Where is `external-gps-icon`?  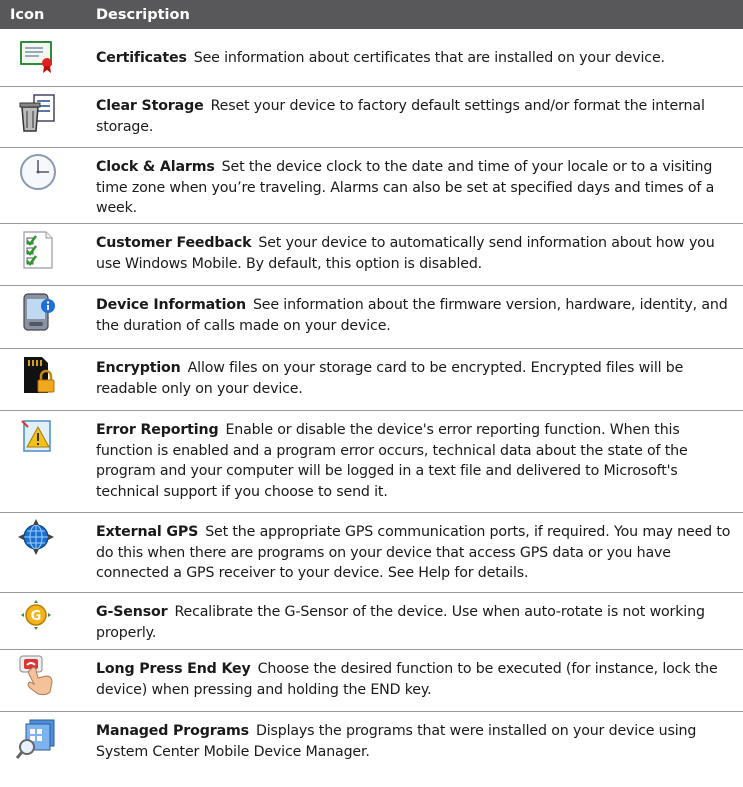
external-gps-icon is located at coordinates (36, 537).